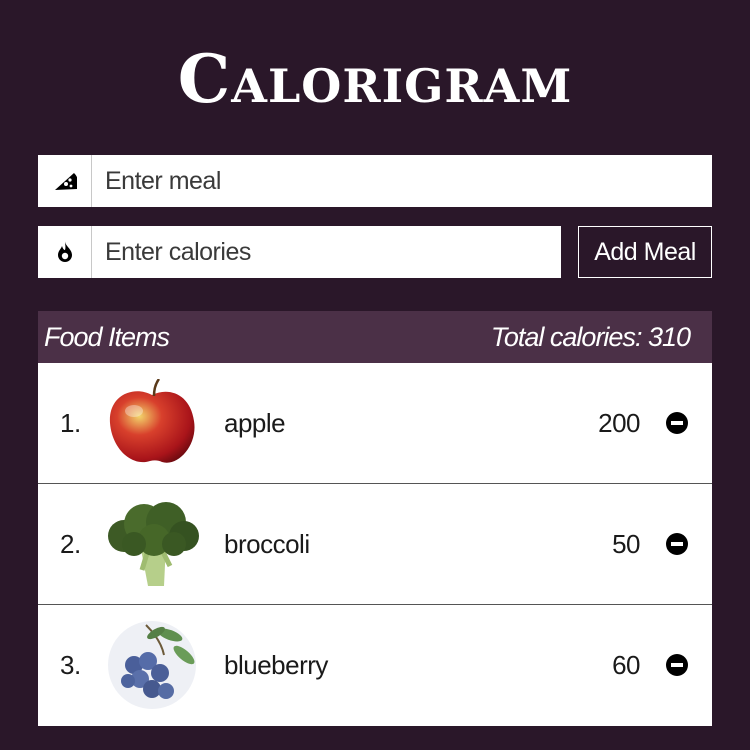  What do you see at coordinates (375, 423) in the screenshot?
I see `list-item: 1. apple 200` at bounding box center [375, 423].